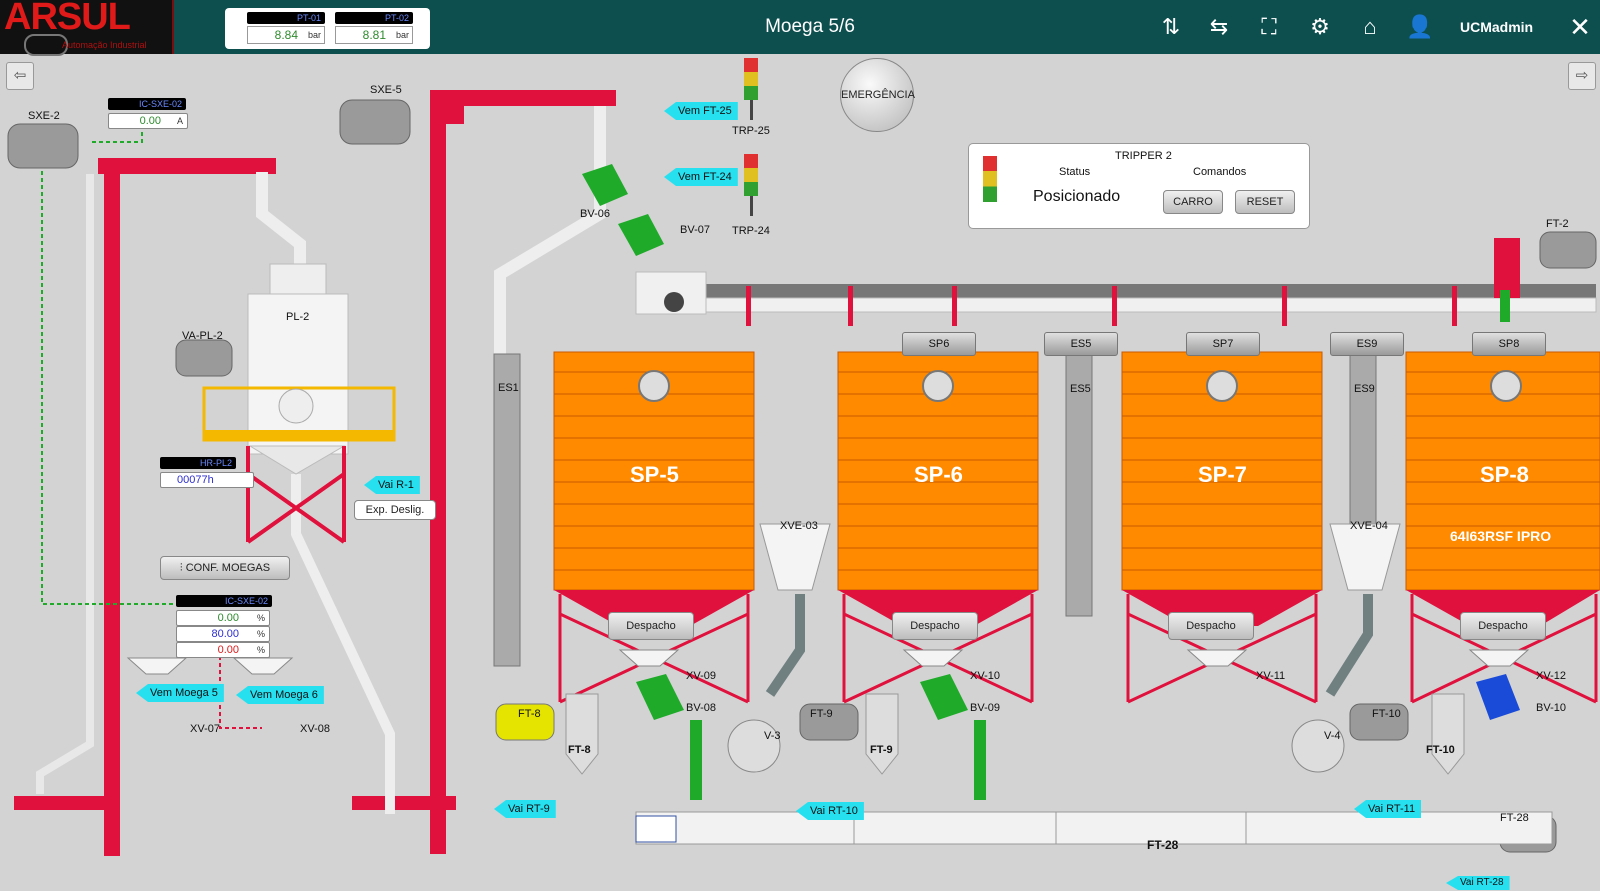 Image resolution: width=1600 pixels, height=891 pixels. I want to click on ft8-name: FT-8, so click(579, 750).